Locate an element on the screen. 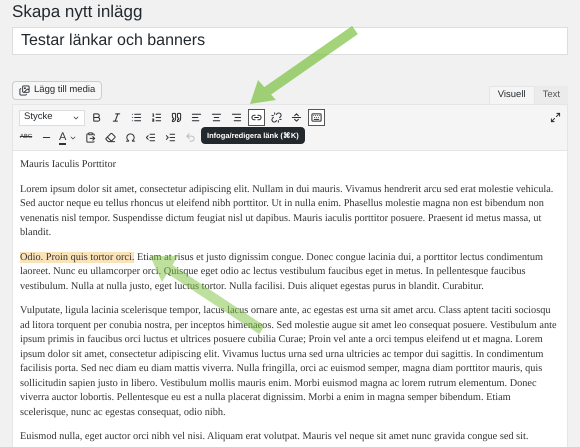 The width and height of the screenshot is (580, 447). indent-icon is located at coordinates (170, 137).